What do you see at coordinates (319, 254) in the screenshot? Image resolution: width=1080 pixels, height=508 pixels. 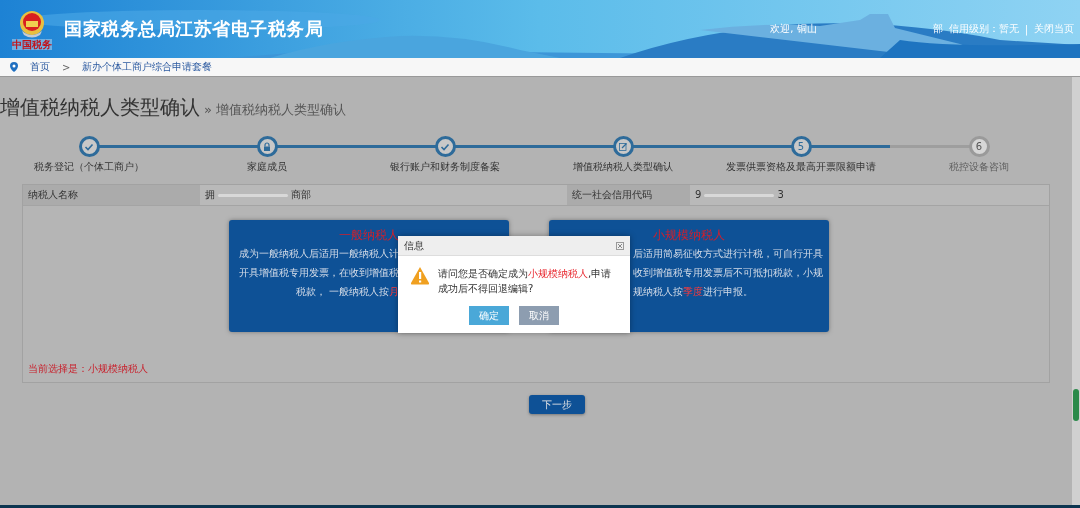 I see `card-text: 成为一般纳税人后适用一般纳税人计` at bounding box center [319, 254].